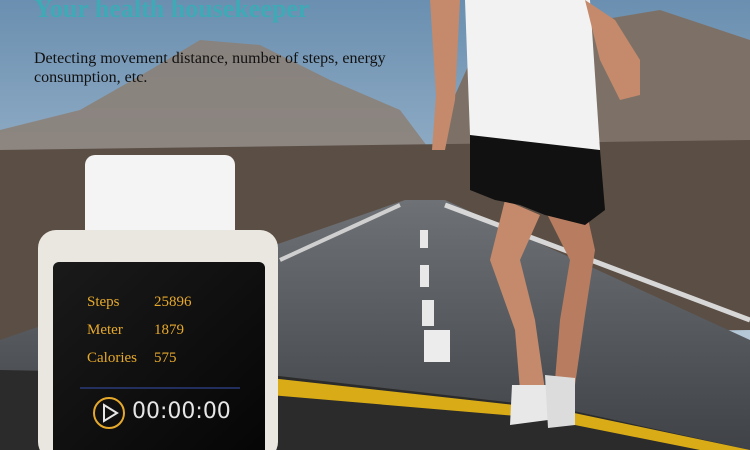  I want to click on meter-label: Meter, so click(105, 330).